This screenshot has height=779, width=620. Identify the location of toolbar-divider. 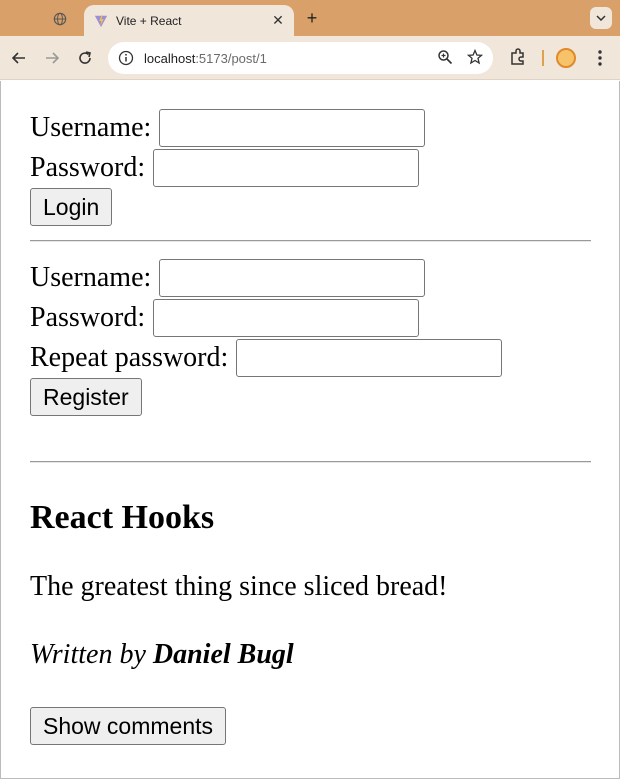
(543, 58).